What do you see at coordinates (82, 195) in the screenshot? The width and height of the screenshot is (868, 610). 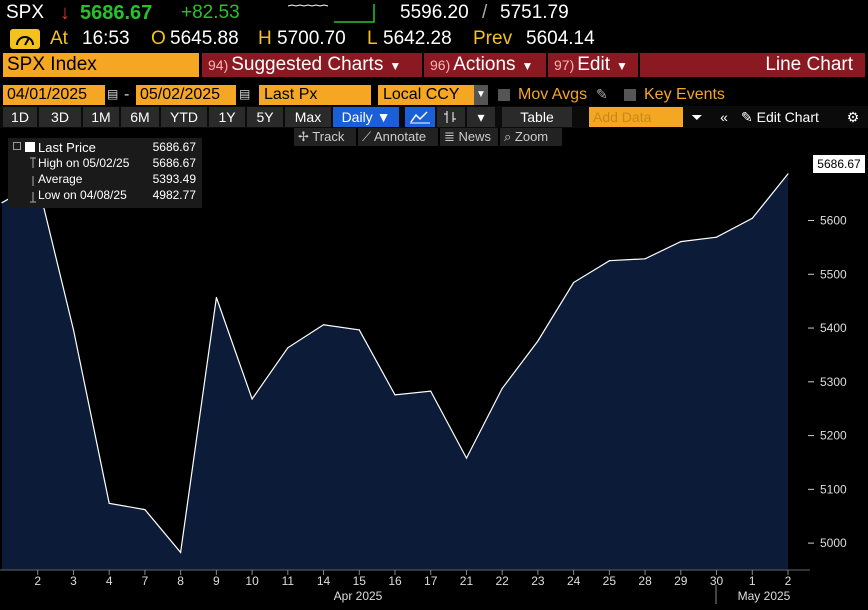 I see `legend-low-label: Low on 04/08/25` at bounding box center [82, 195].